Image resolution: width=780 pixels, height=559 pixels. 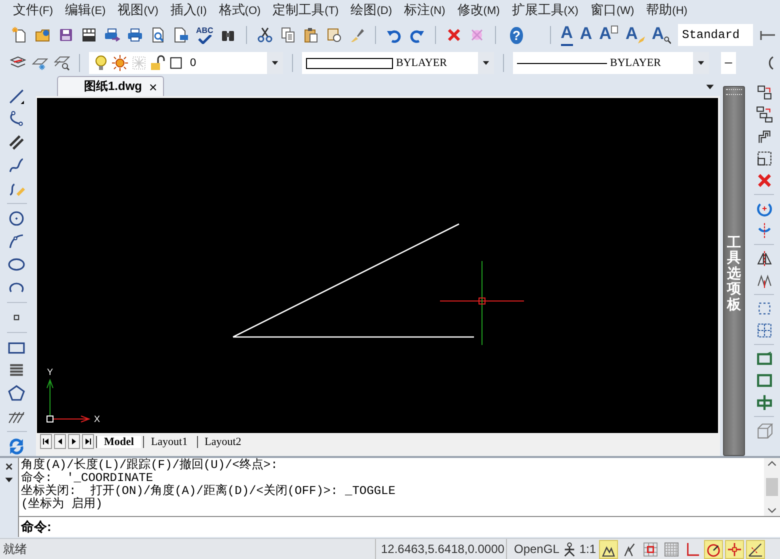 What do you see at coordinates (666, 10) in the screenshot?
I see `menu-item: 帮助(H)` at bounding box center [666, 10].